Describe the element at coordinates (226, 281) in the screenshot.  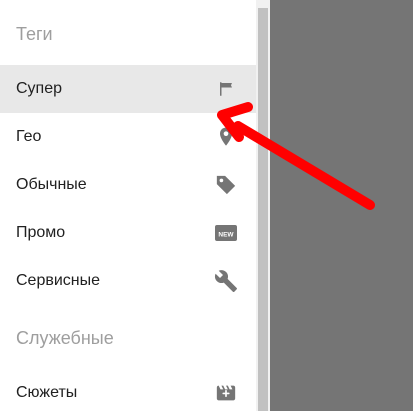
I see `wrench-icon` at that location.